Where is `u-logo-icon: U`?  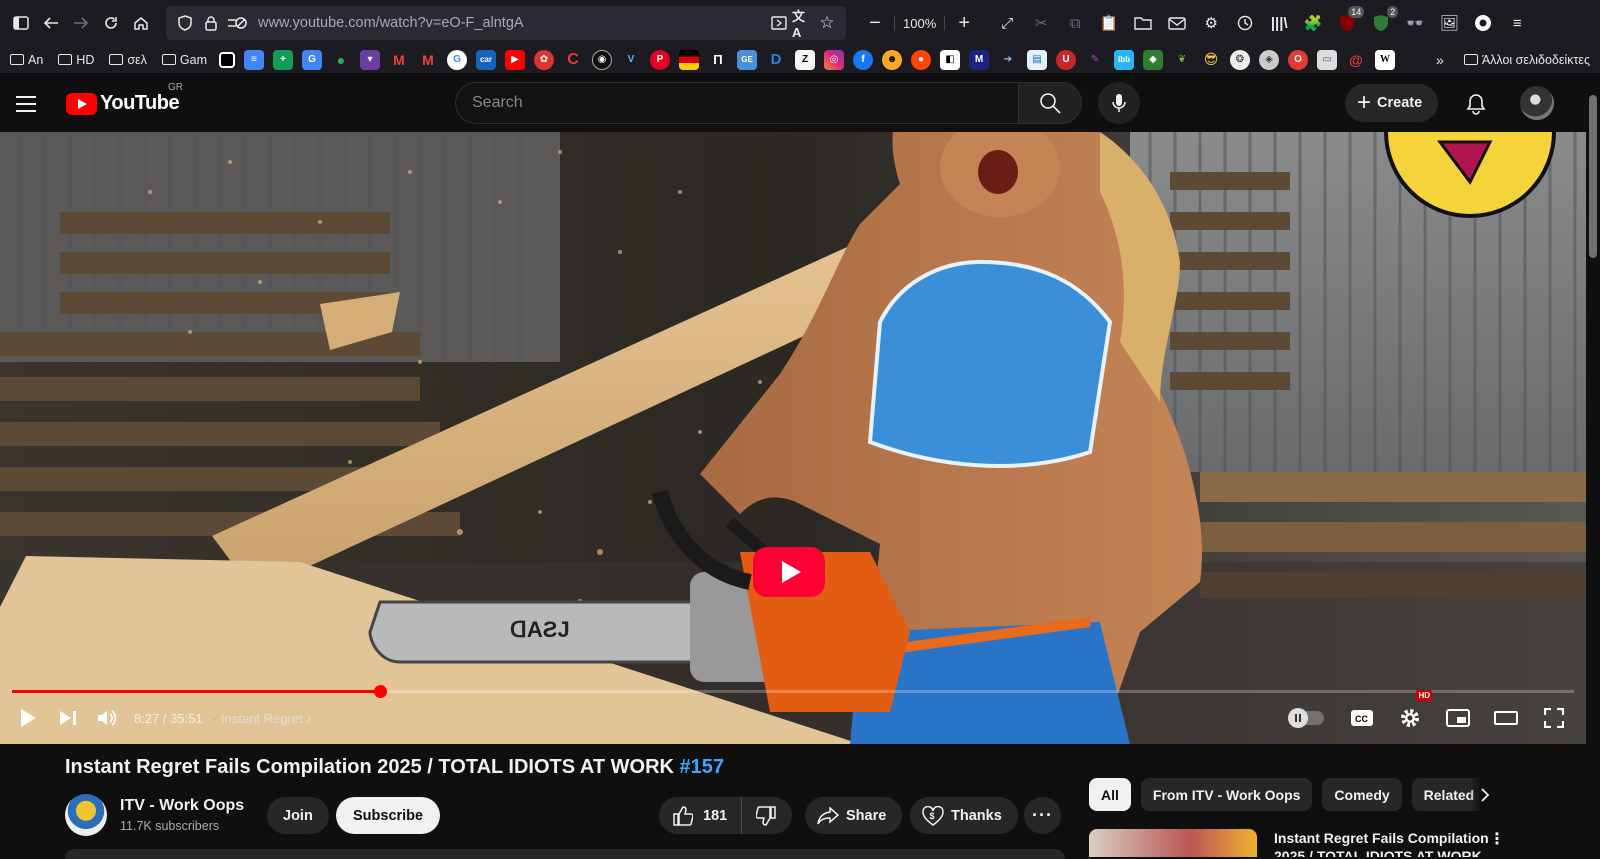
u-logo-icon: U is located at coordinates (1066, 59).